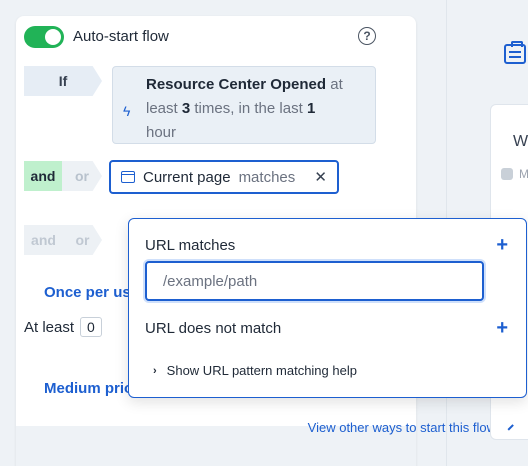  What do you see at coordinates (515, 52) in the screenshot?
I see `clipboard-icon` at bounding box center [515, 52].